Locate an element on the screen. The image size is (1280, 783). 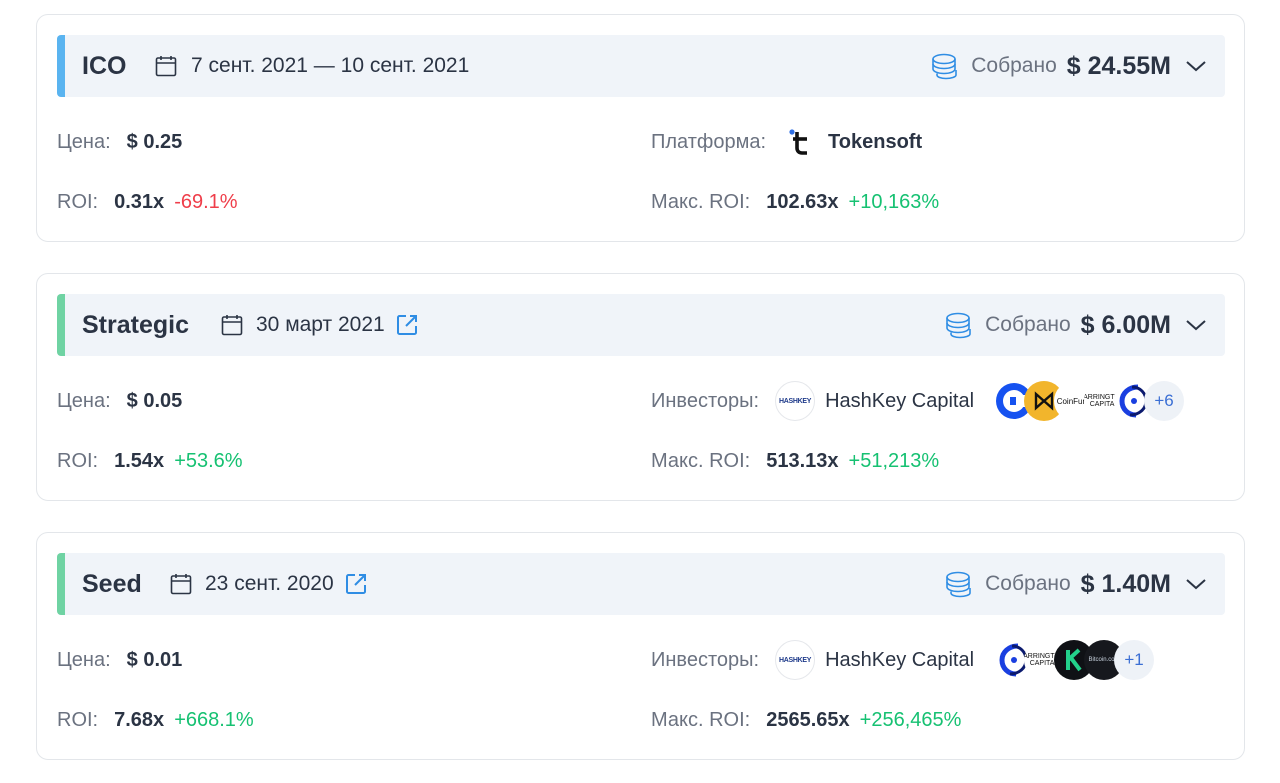
price-value: $ 0.25 is located at coordinates (154, 141).